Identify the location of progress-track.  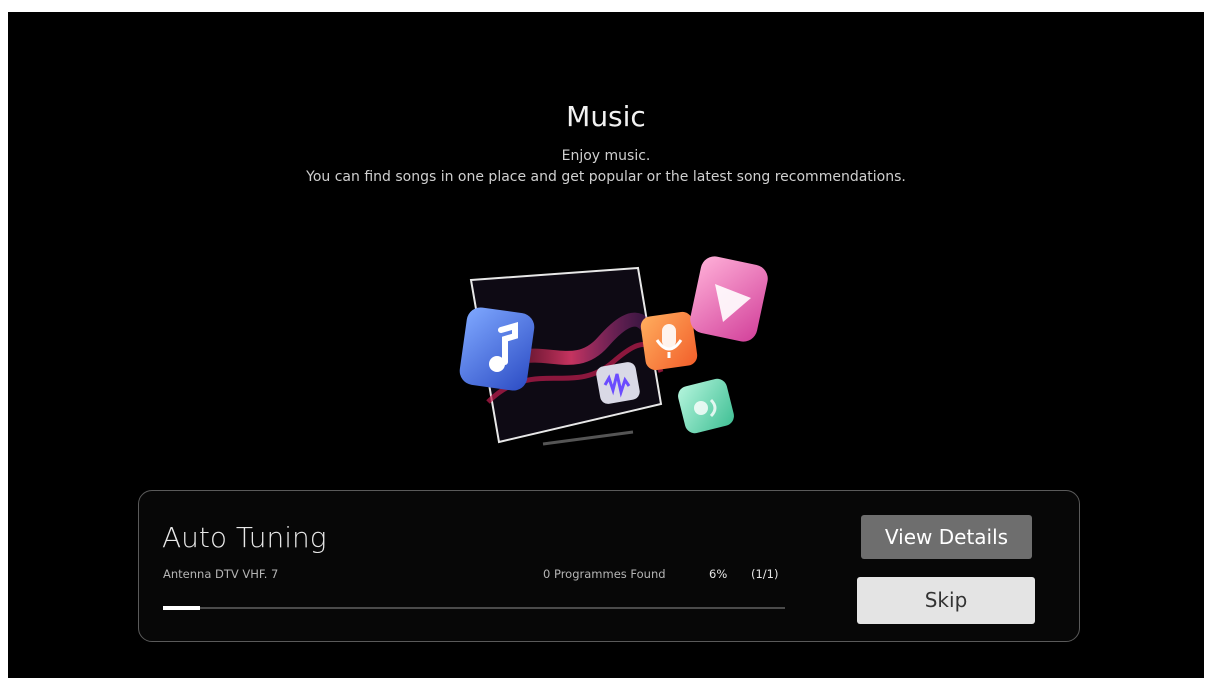
(474, 608).